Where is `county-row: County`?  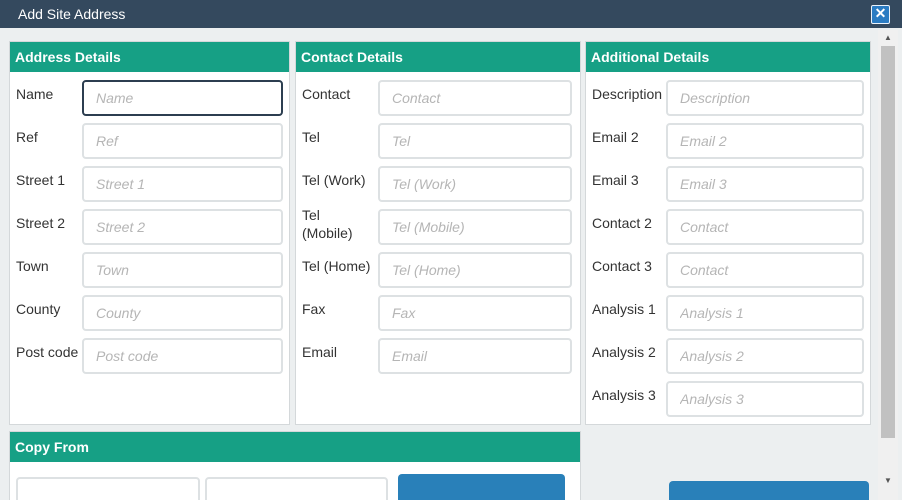 county-row: County is located at coordinates (149, 313).